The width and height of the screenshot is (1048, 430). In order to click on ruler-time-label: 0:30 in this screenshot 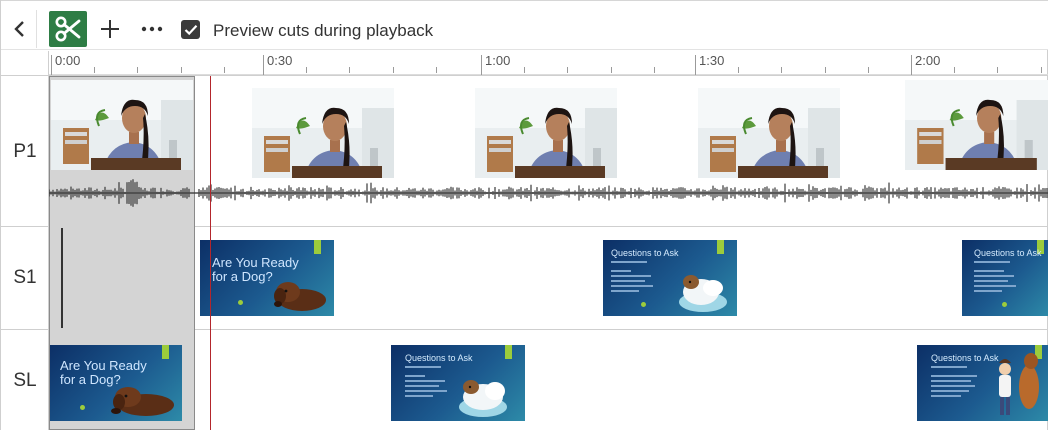, I will do `click(280, 60)`.